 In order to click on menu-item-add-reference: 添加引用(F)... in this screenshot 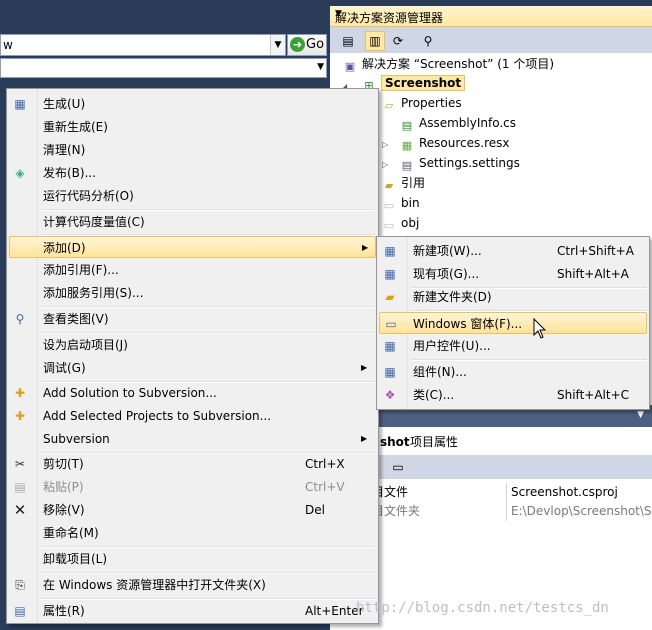, I will do `click(192, 270)`.